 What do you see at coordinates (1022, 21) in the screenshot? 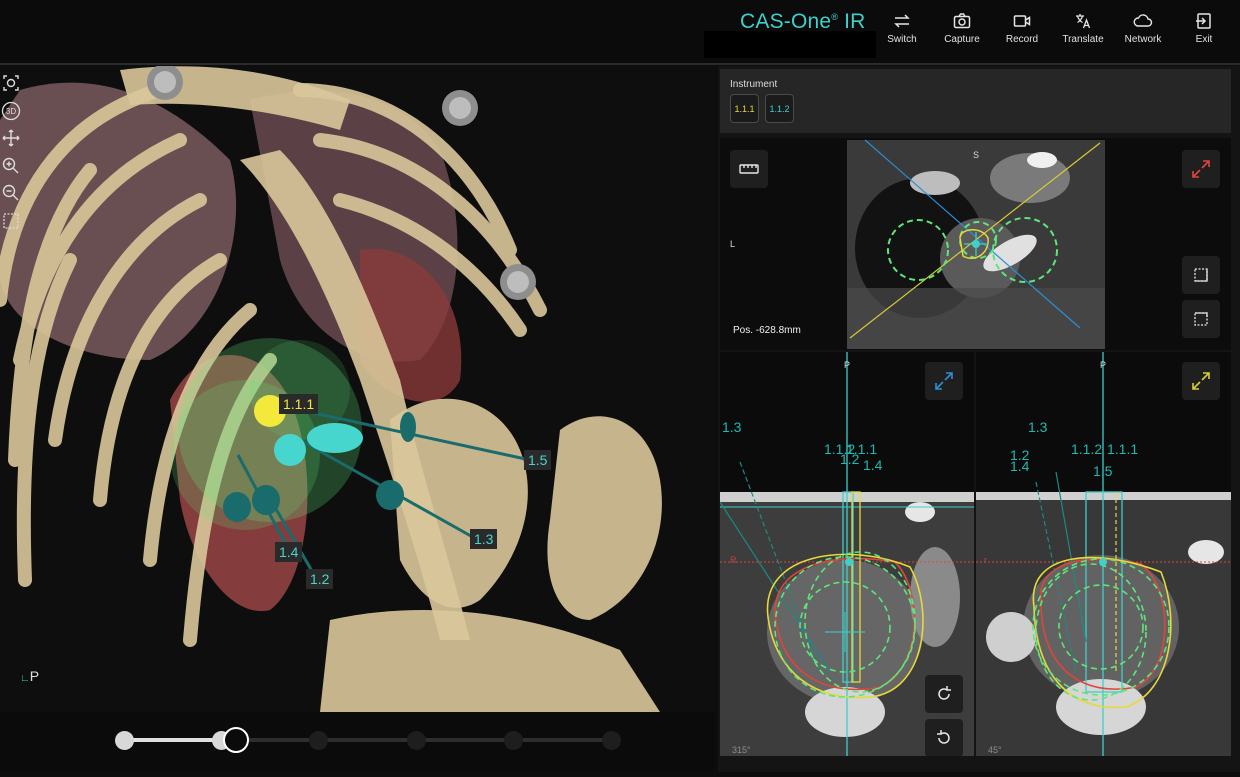
I see `video-icon` at bounding box center [1022, 21].